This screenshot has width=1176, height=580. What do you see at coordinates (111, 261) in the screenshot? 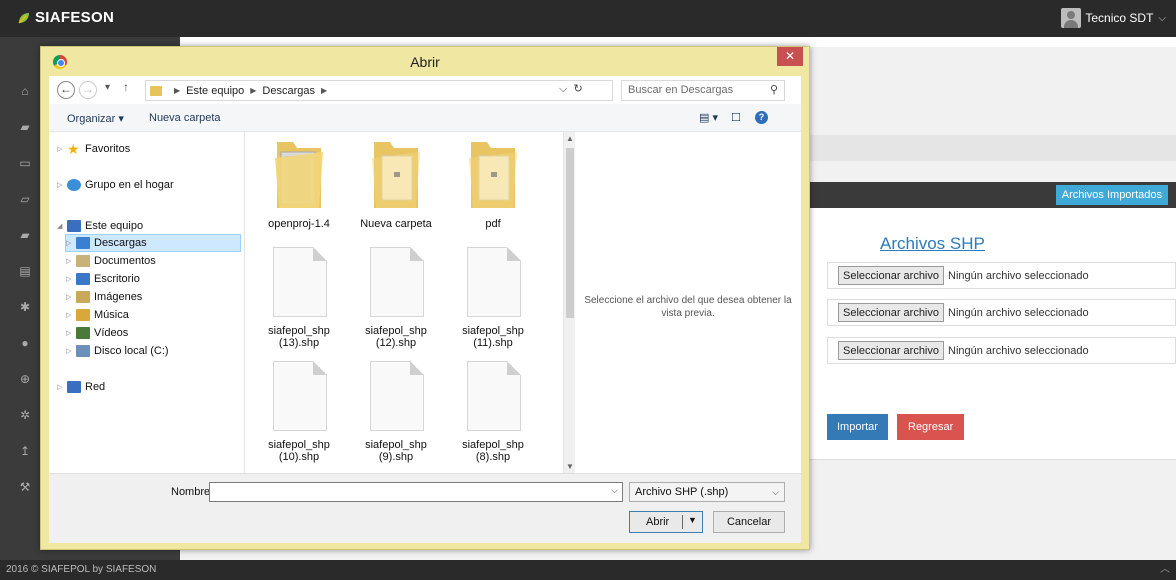
I see `tree-item-documents: ▷ Documentos` at bounding box center [111, 261].